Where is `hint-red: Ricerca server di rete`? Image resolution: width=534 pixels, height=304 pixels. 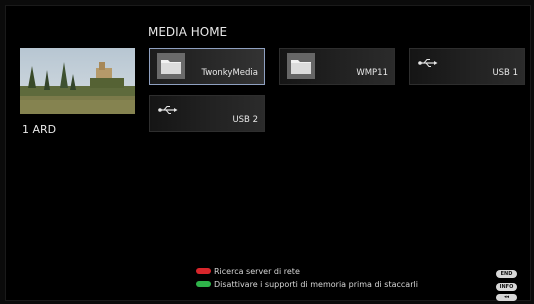
hint-red: Ricerca server di rete is located at coordinates (248, 271).